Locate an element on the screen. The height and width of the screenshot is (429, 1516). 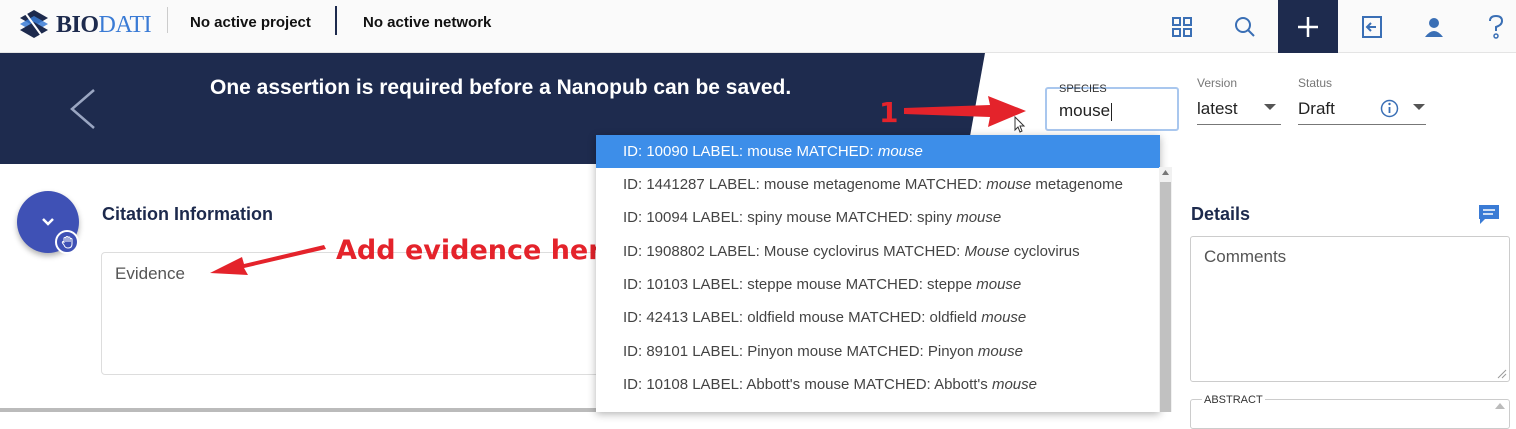
scrollbar-thumb is located at coordinates (1165, 297).